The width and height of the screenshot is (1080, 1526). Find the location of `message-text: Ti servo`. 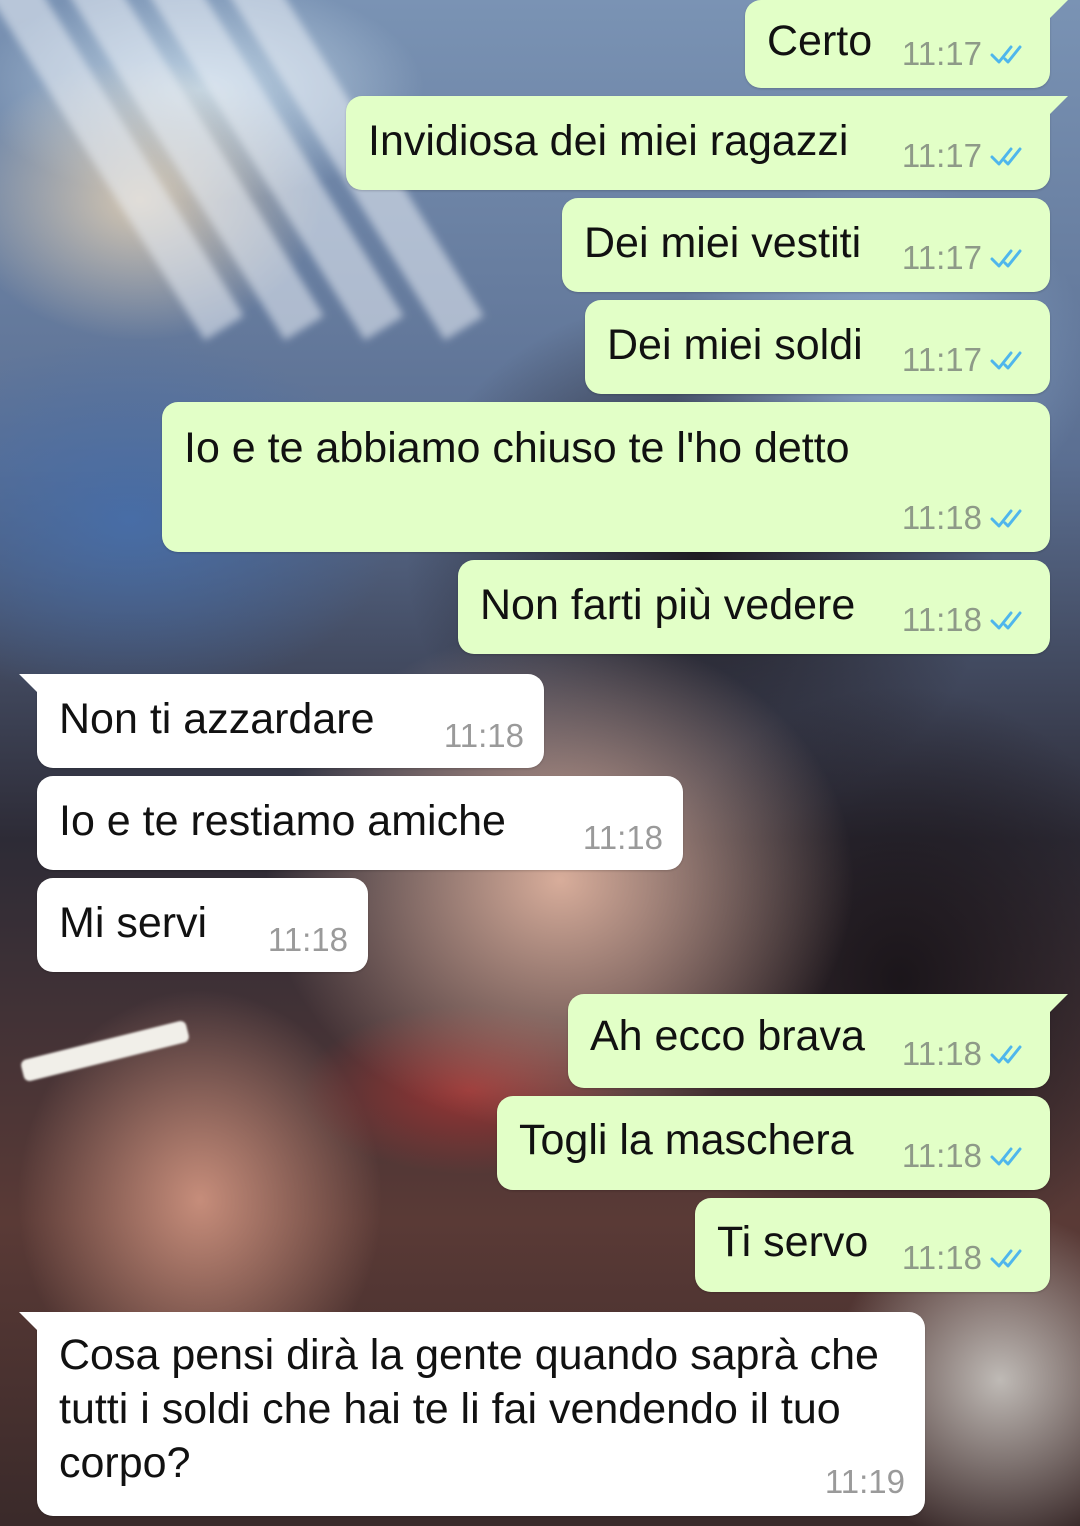

message-text: Ti servo is located at coordinates (793, 1242).